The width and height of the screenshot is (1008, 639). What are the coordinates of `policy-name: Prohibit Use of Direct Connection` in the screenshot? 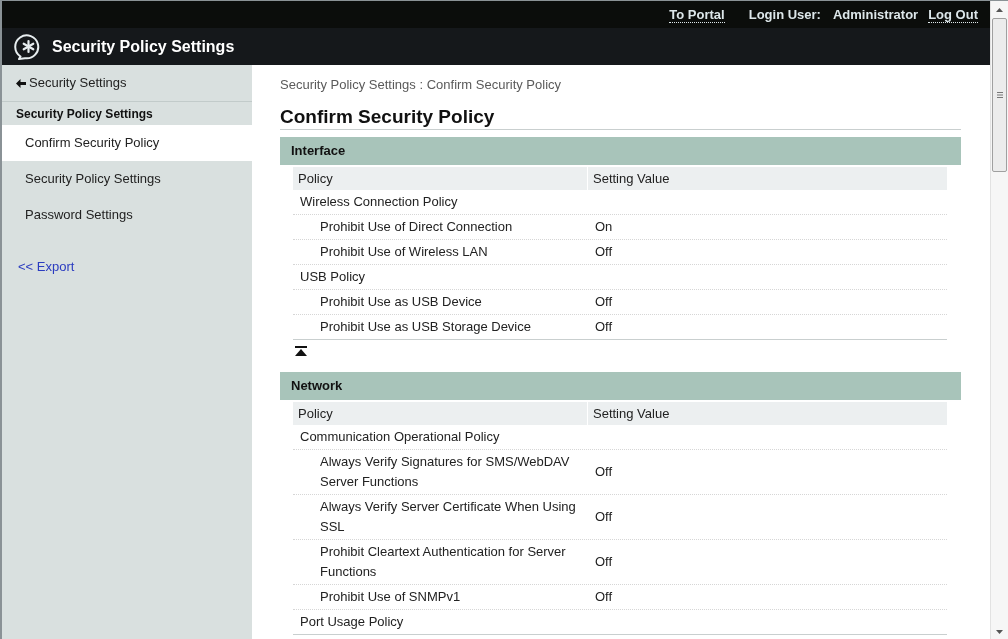 It's located at (416, 227).